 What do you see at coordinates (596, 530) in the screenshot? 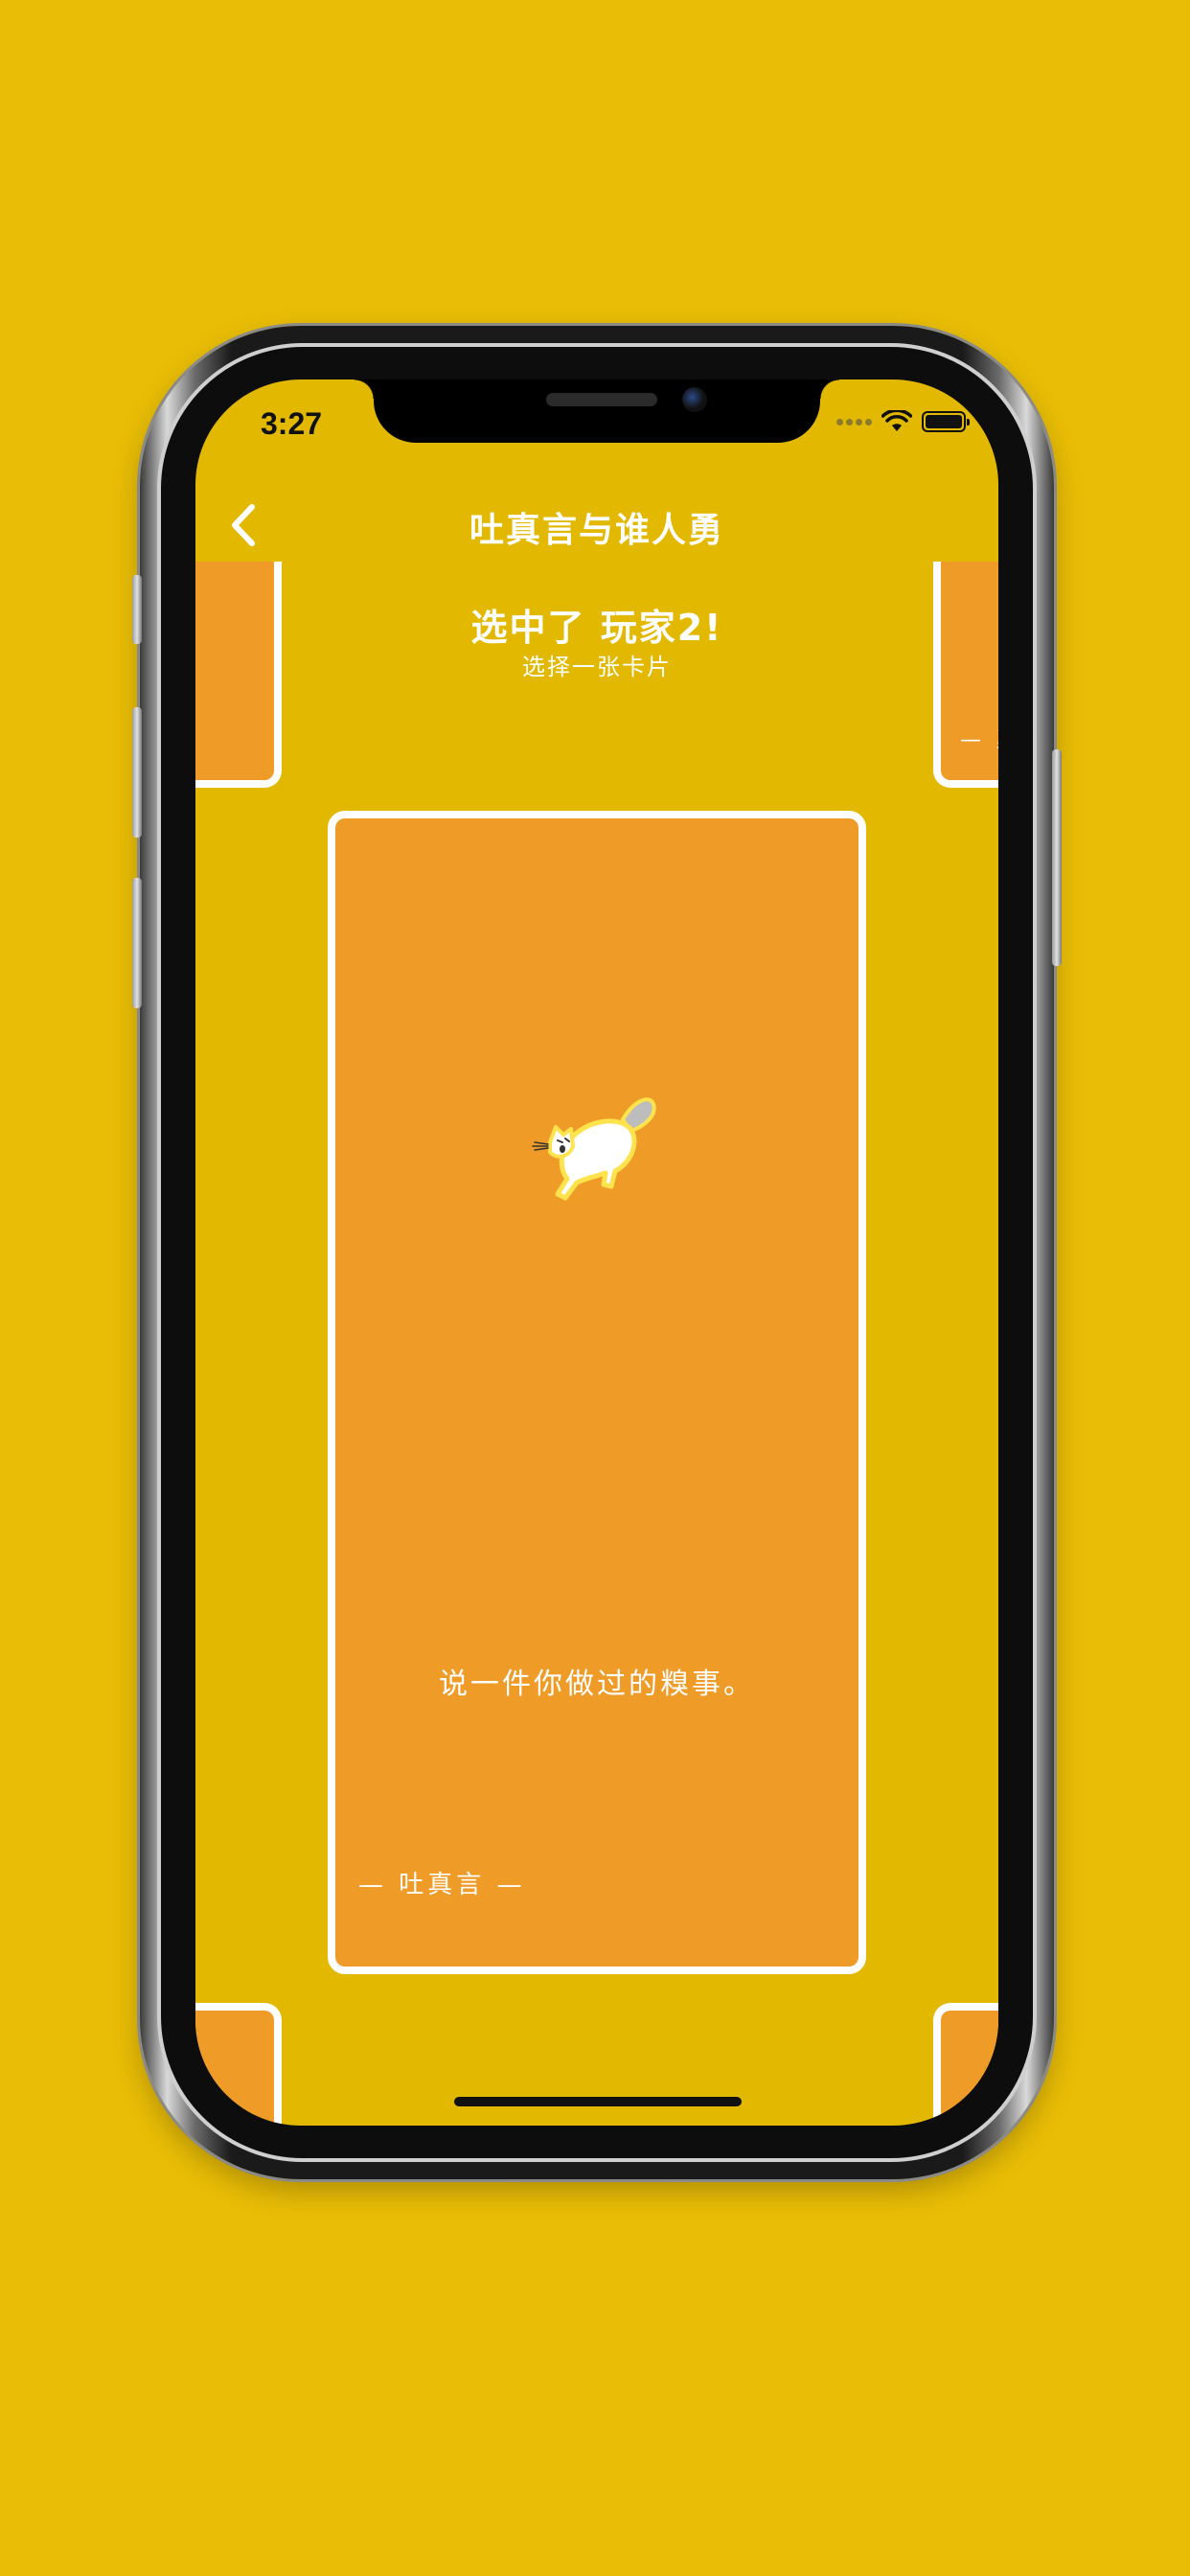
I see `page-title: 吐真言与谁人勇` at bounding box center [596, 530].